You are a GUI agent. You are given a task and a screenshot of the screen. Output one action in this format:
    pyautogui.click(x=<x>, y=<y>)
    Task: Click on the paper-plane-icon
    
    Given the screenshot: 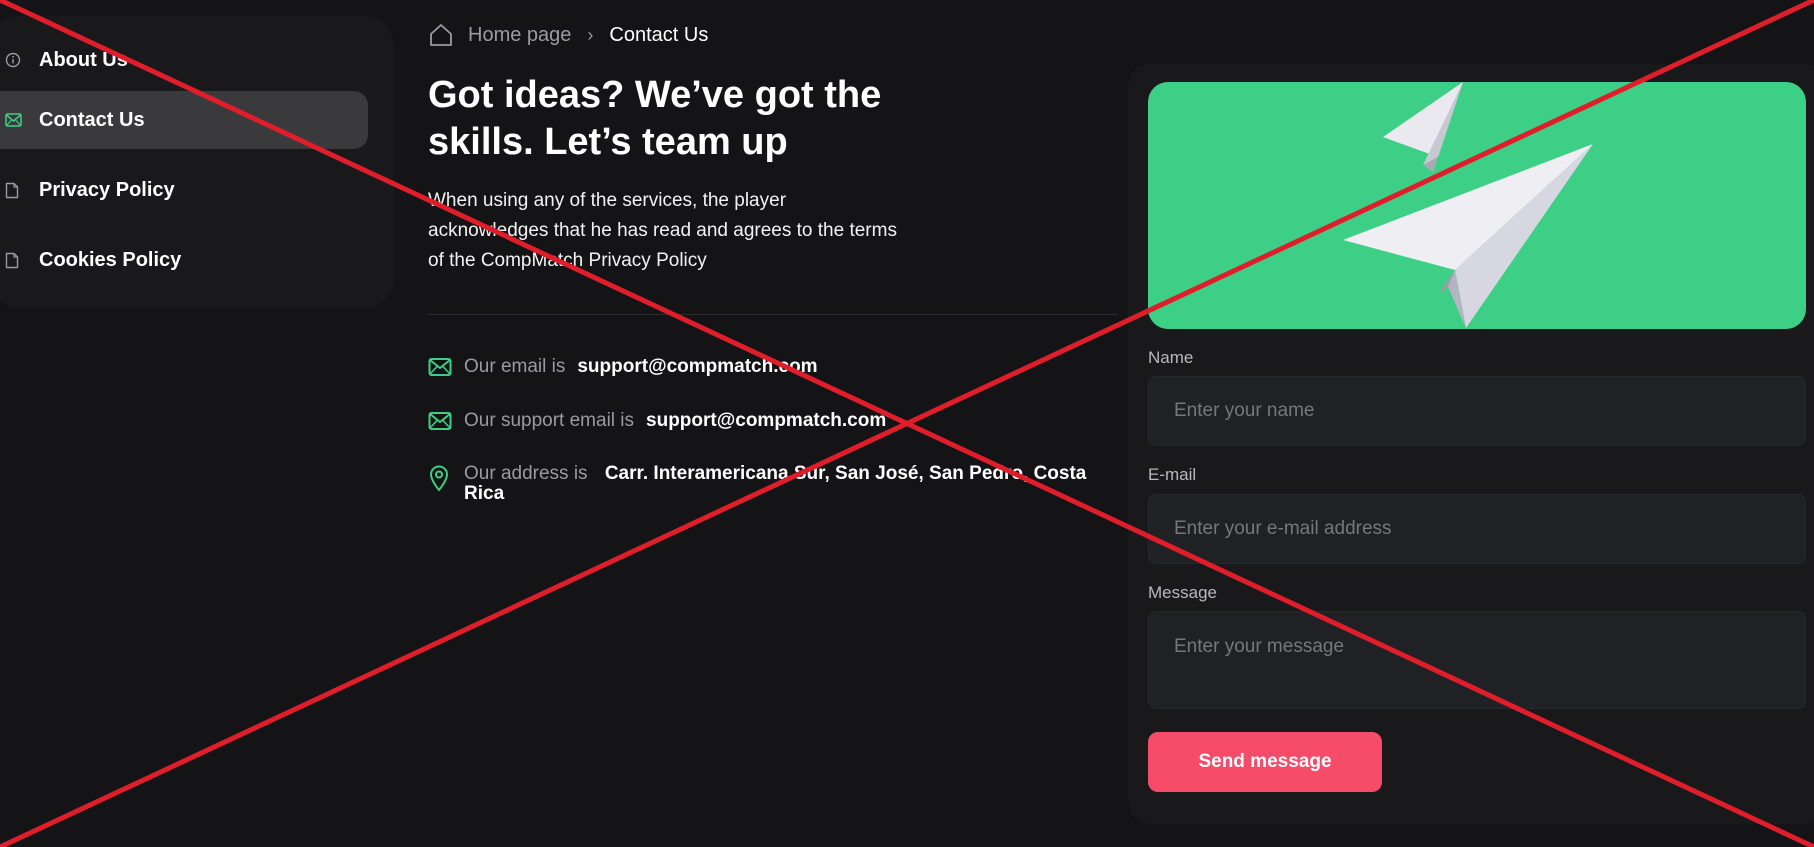 What is the action you would take?
    pyautogui.click(x=1468, y=205)
    